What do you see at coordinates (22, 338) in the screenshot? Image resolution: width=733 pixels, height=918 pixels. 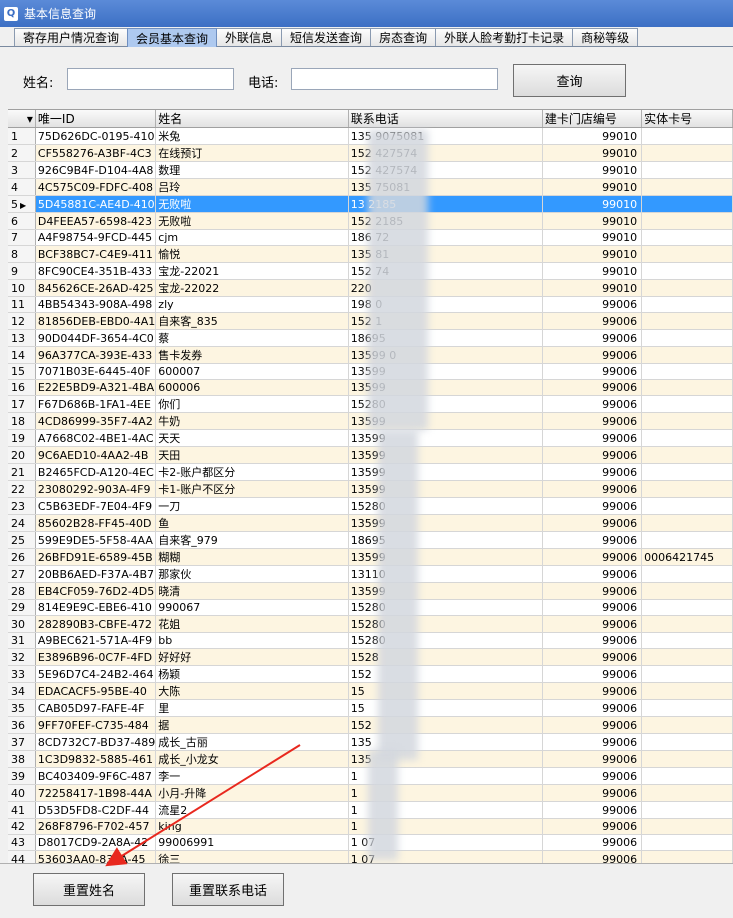 I see `row-number: 13` at bounding box center [22, 338].